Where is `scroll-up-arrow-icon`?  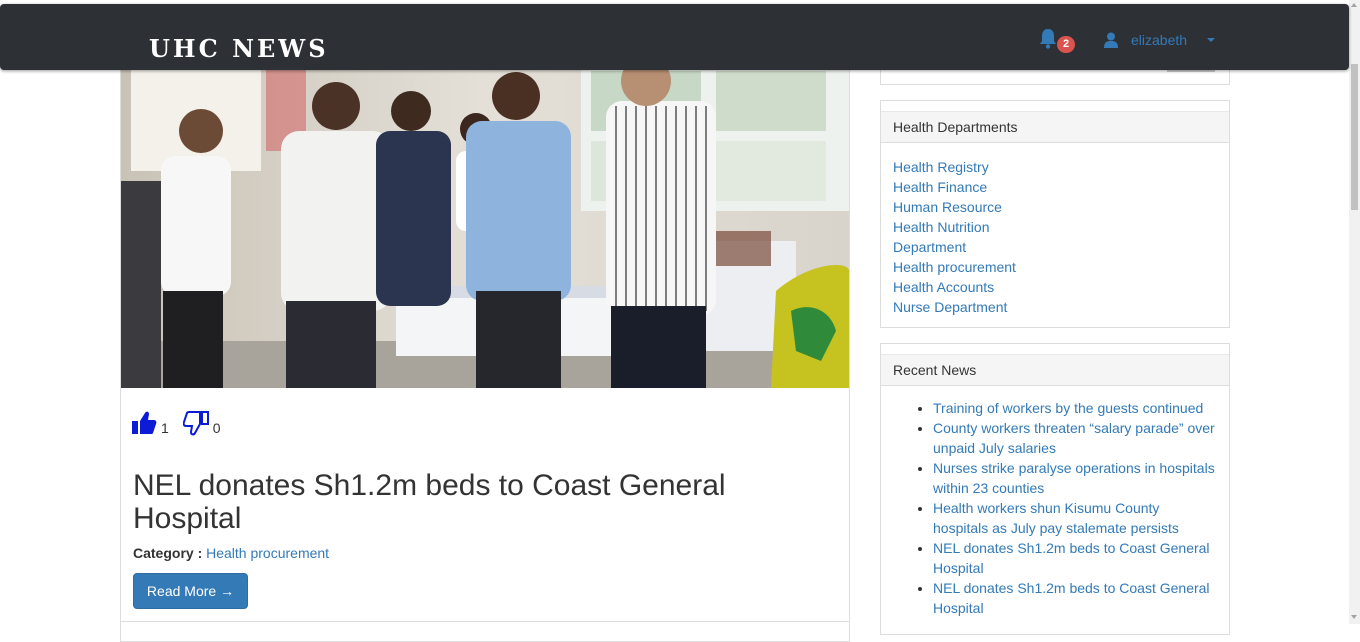
scroll-up-arrow-icon is located at coordinates (1354, 5).